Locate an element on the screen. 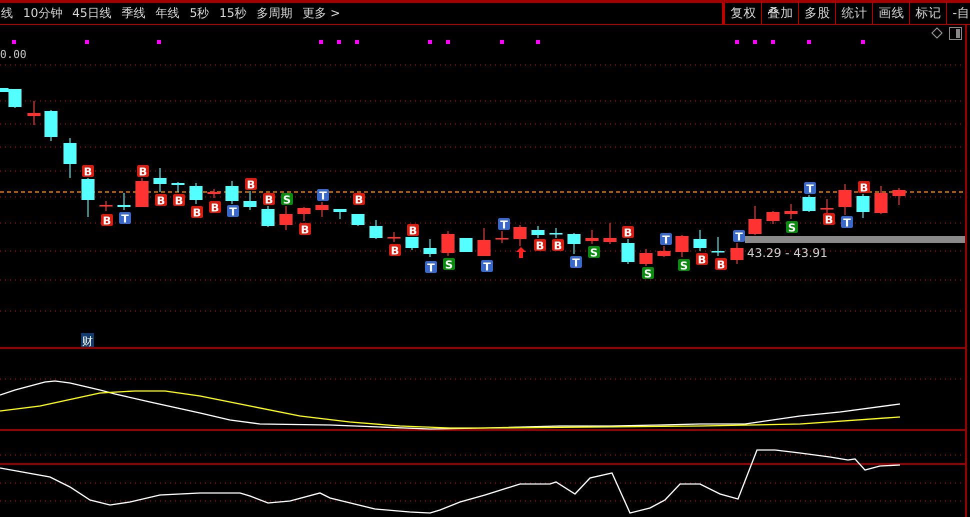 The width and height of the screenshot is (970, 517). tool-button: 叠加 is located at coordinates (781, 13).